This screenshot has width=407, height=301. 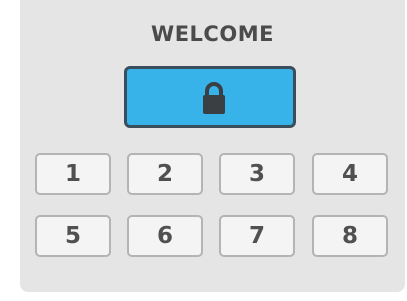 What do you see at coordinates (165, 236) in the screenshot?
I see `key-6: 6` at bounding box center [165, 236].